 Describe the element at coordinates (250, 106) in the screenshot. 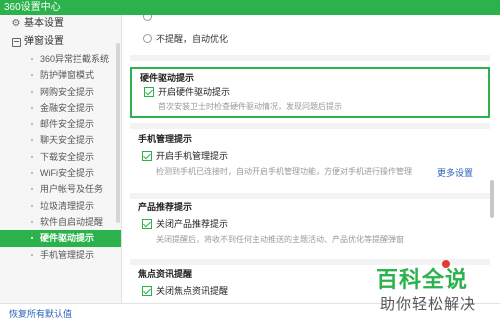

I see `section-description: 首次安装卫士时检查硬件驱动情况，发现问题后提示` at that location.